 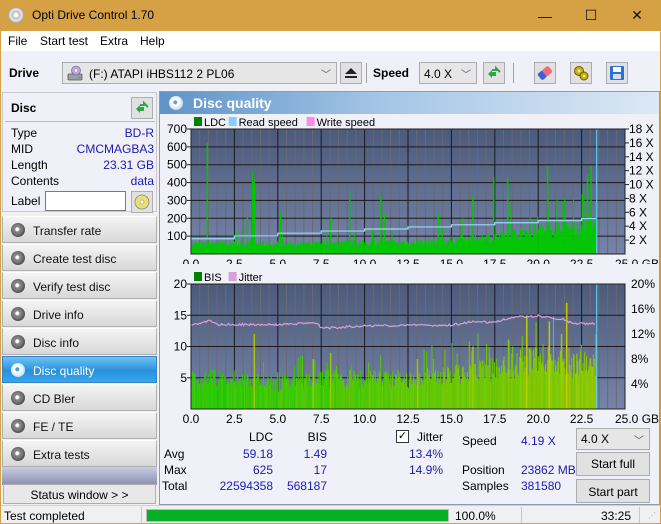 I want to click on speed-select: 4.0 X ﹀, so click(x=448, y=73).